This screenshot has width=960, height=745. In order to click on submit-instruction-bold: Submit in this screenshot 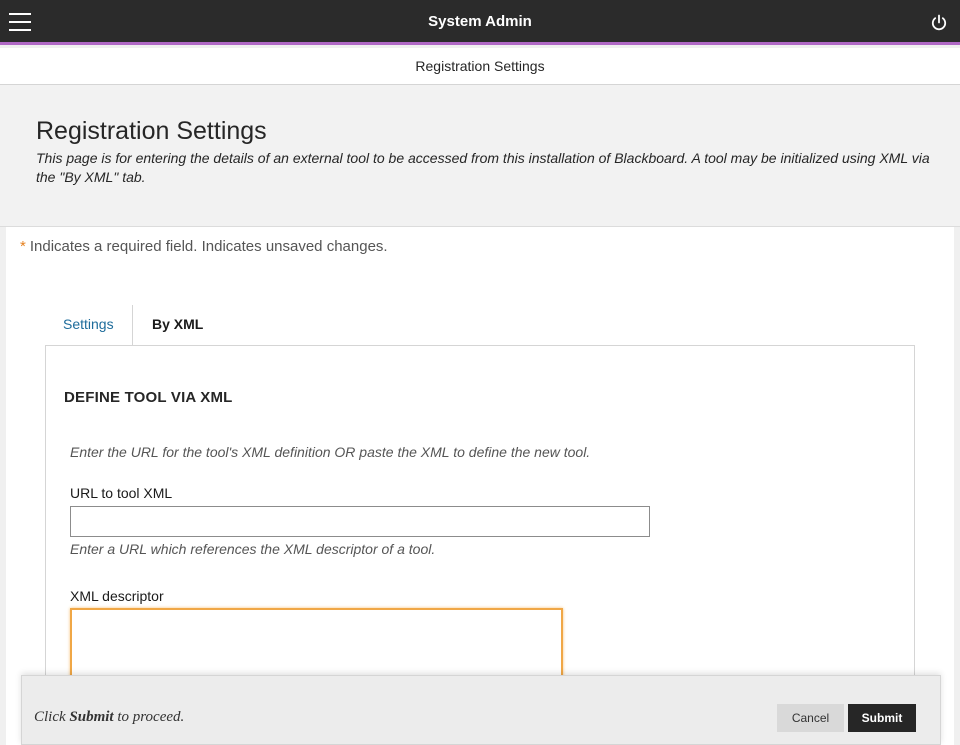, I will do `click(91, 717)`.